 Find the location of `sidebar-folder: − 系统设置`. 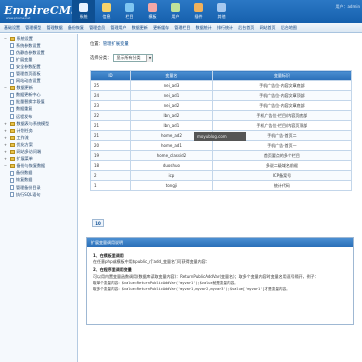

sidebar-folder: − 系统设置 is located at coordinates (38, 38).